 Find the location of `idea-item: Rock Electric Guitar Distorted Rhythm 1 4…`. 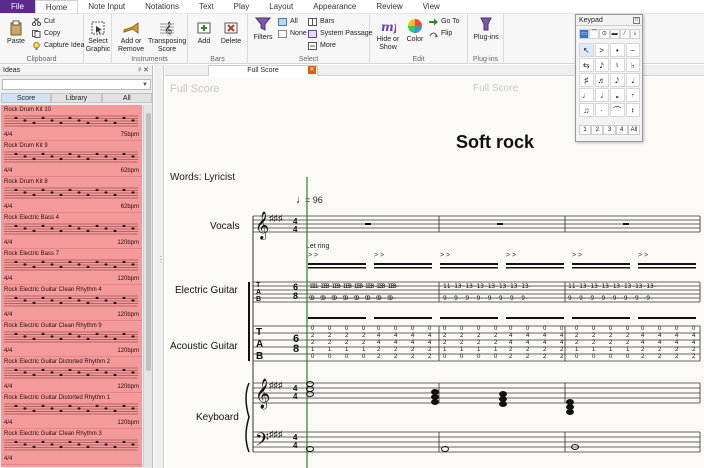

idea-item: Rock Electric Guitar Distorted Rhythm 1 4… is located at coordinates (71, 411).